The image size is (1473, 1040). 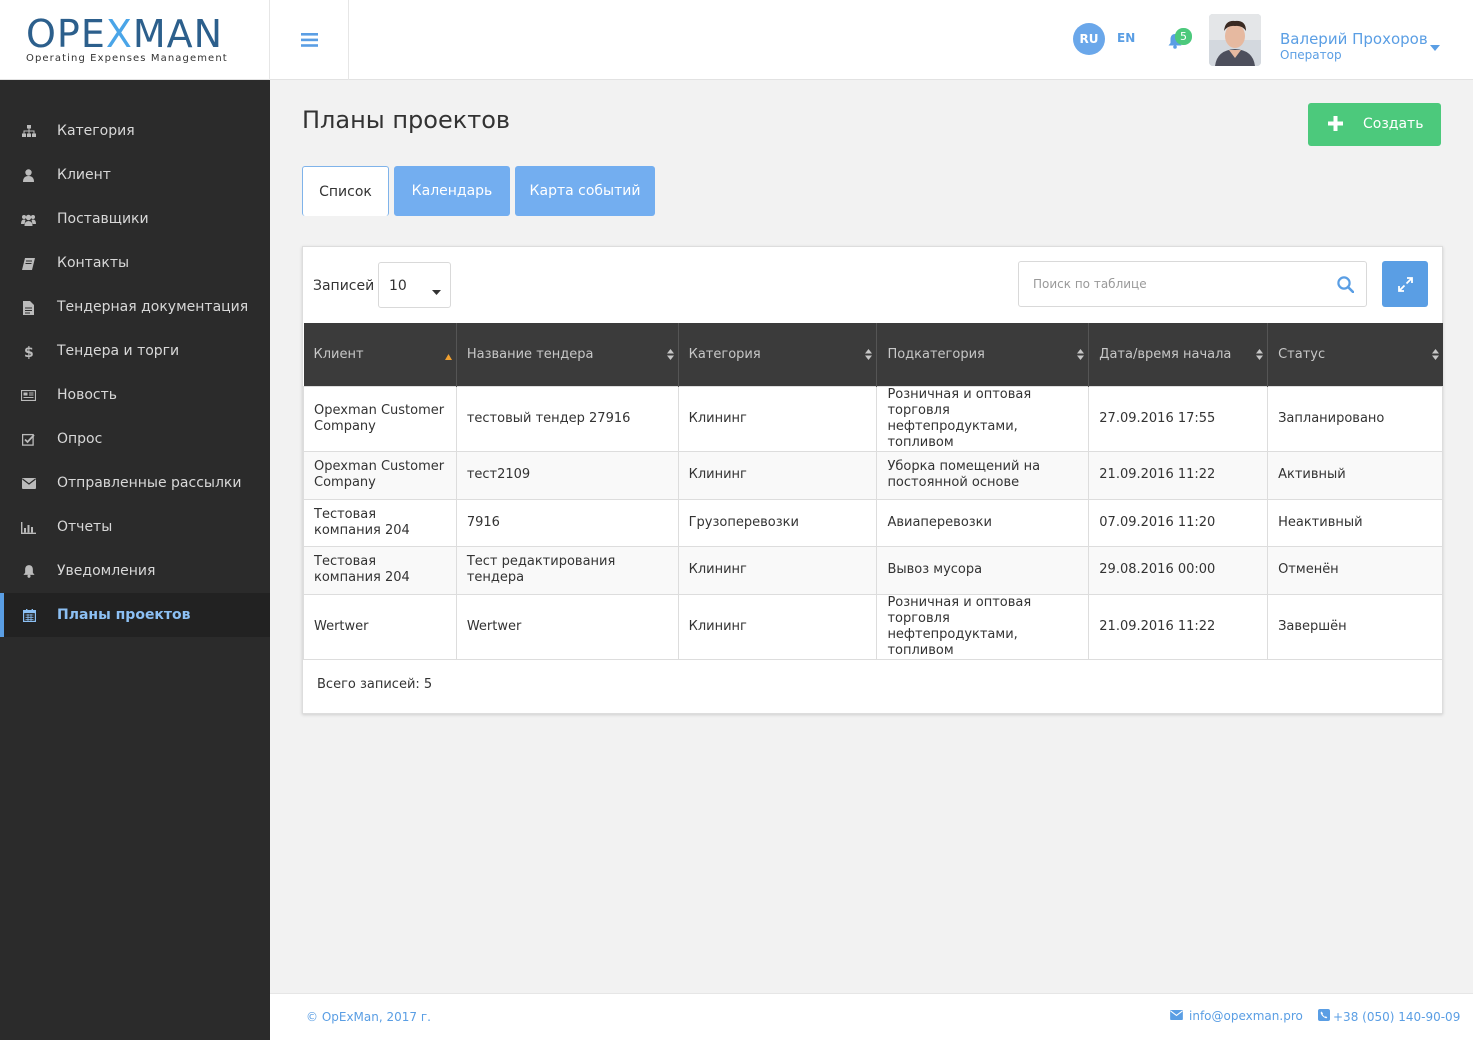 I want to click on search-icon, so click(x=1346, y=286).